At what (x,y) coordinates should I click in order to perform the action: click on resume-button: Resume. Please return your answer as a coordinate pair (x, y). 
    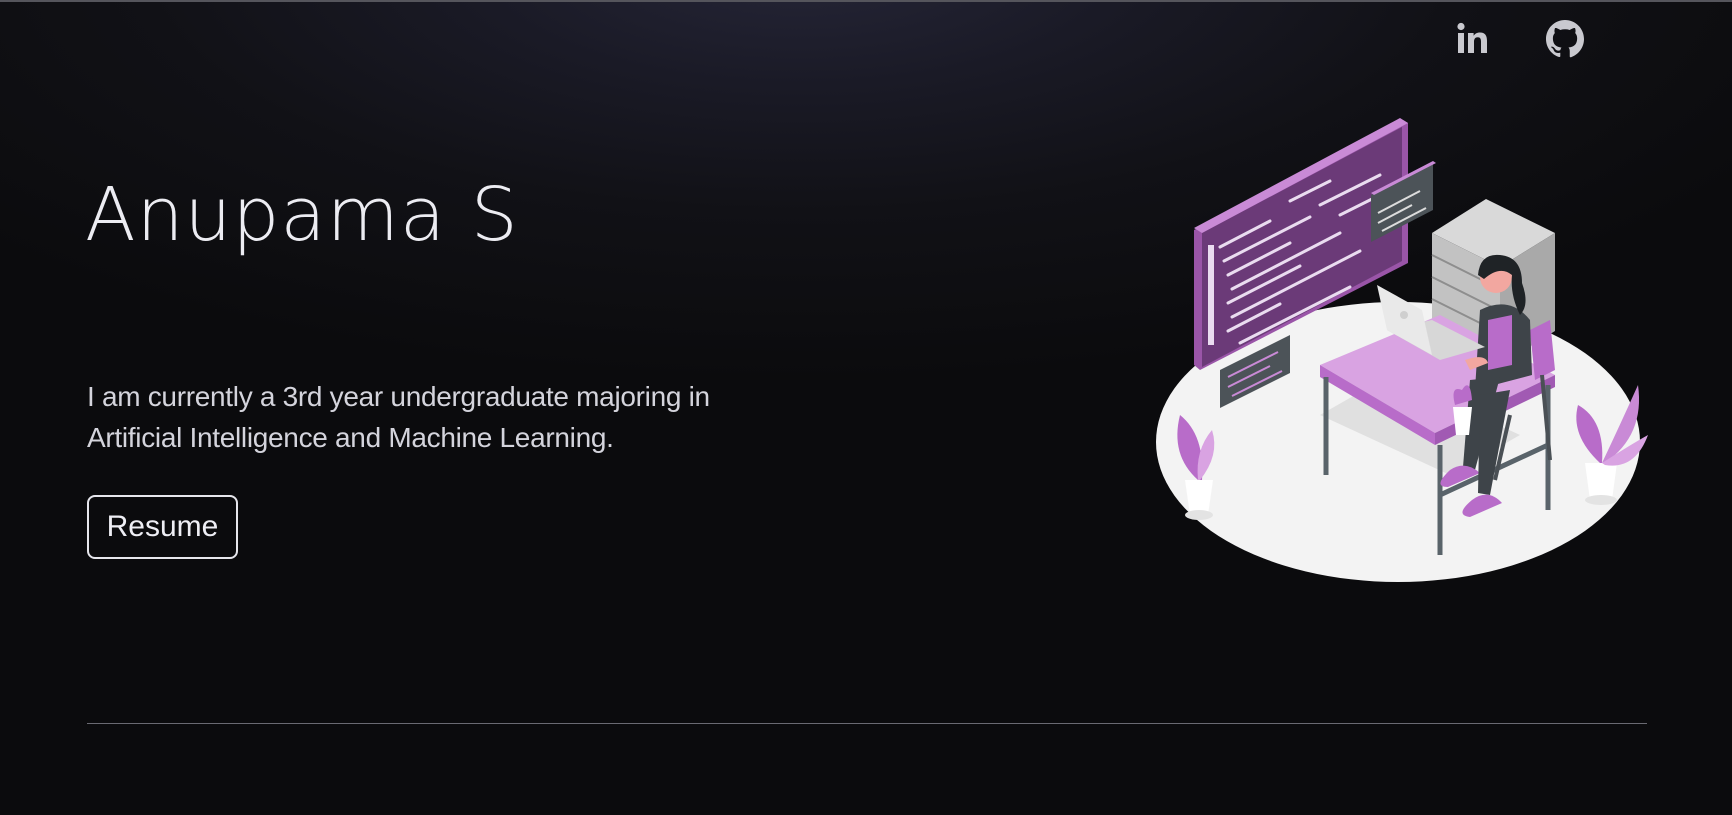
    Looking at the image, I should click on (162, 527).